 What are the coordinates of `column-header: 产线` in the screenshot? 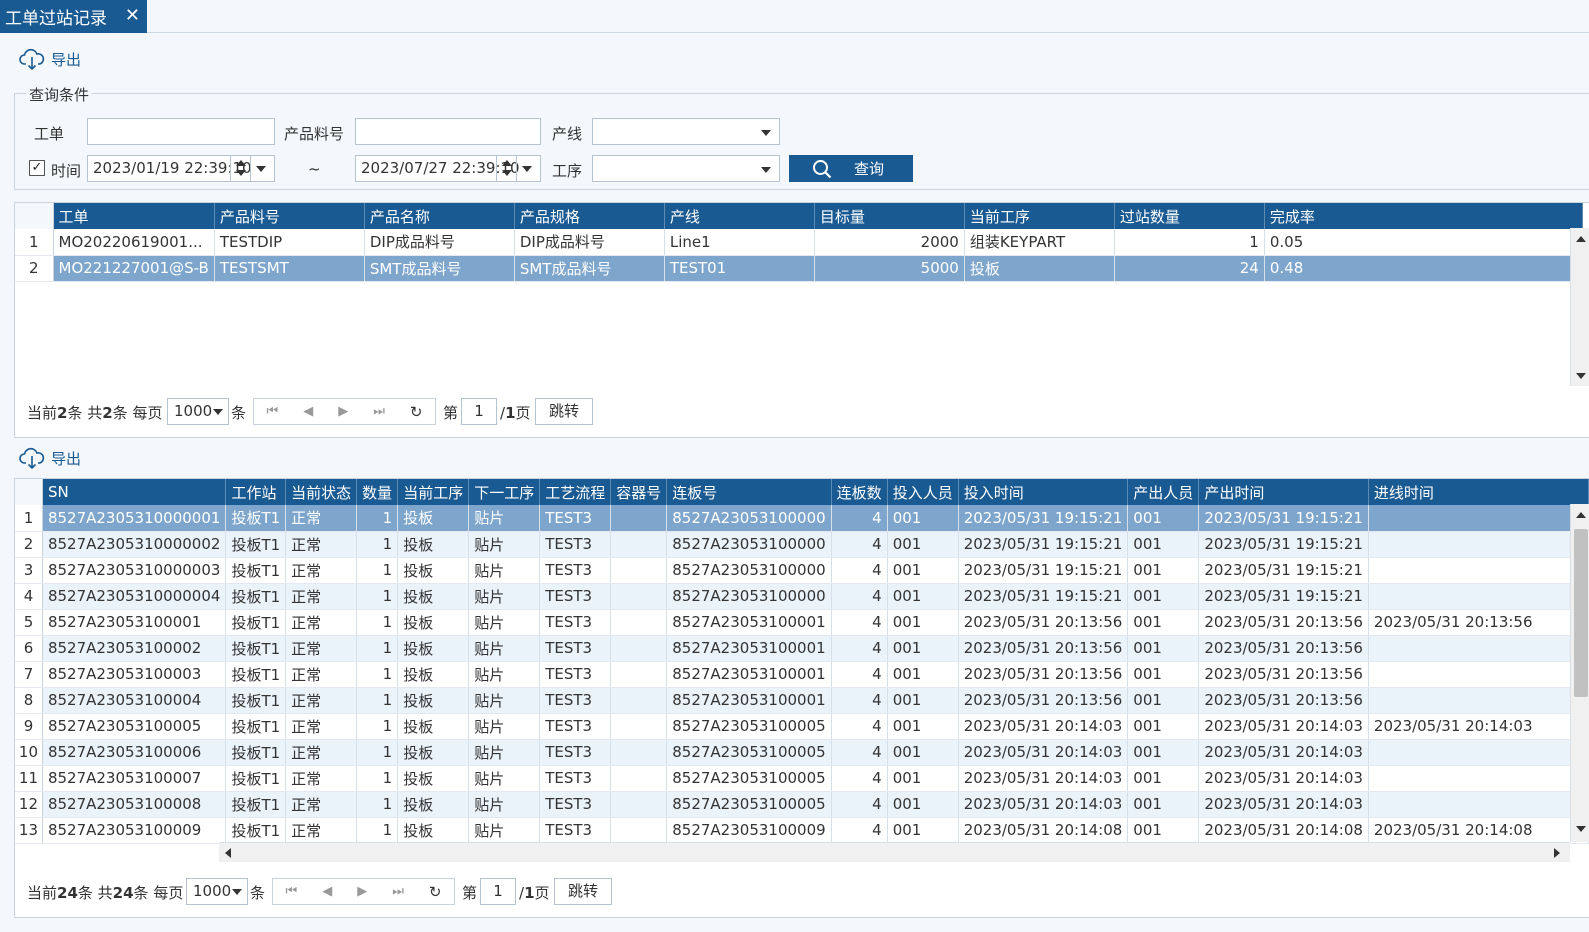 It's located at (739, 216).